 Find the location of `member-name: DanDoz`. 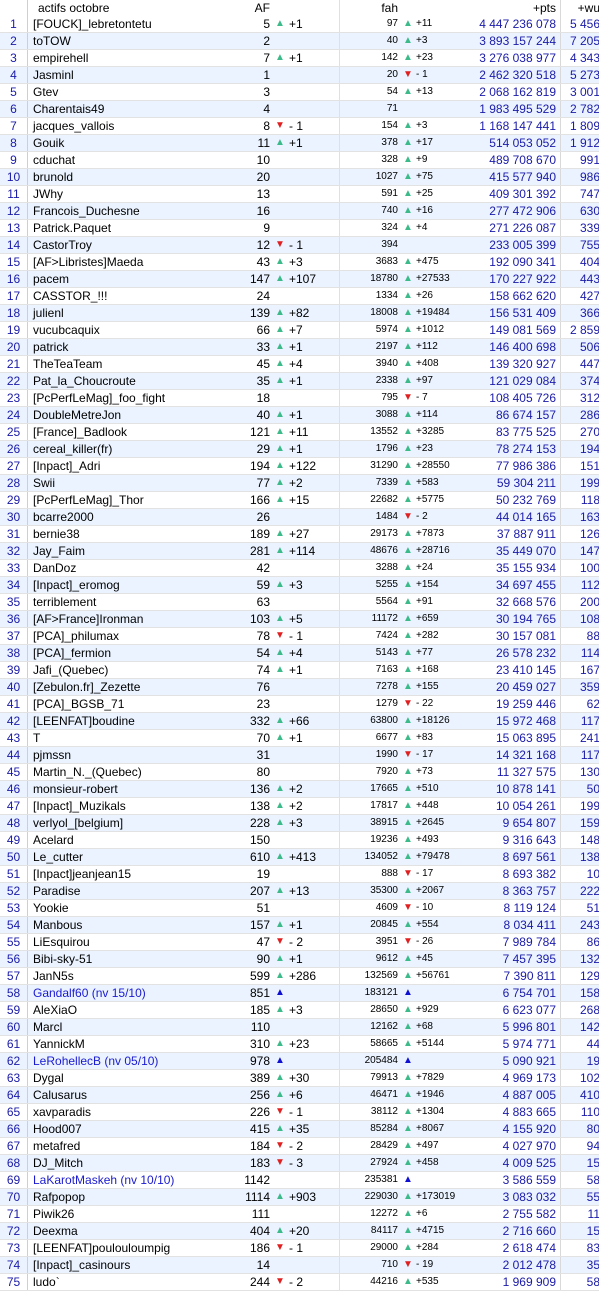

member-name: DanDoz is located at coordinates (120, 568).